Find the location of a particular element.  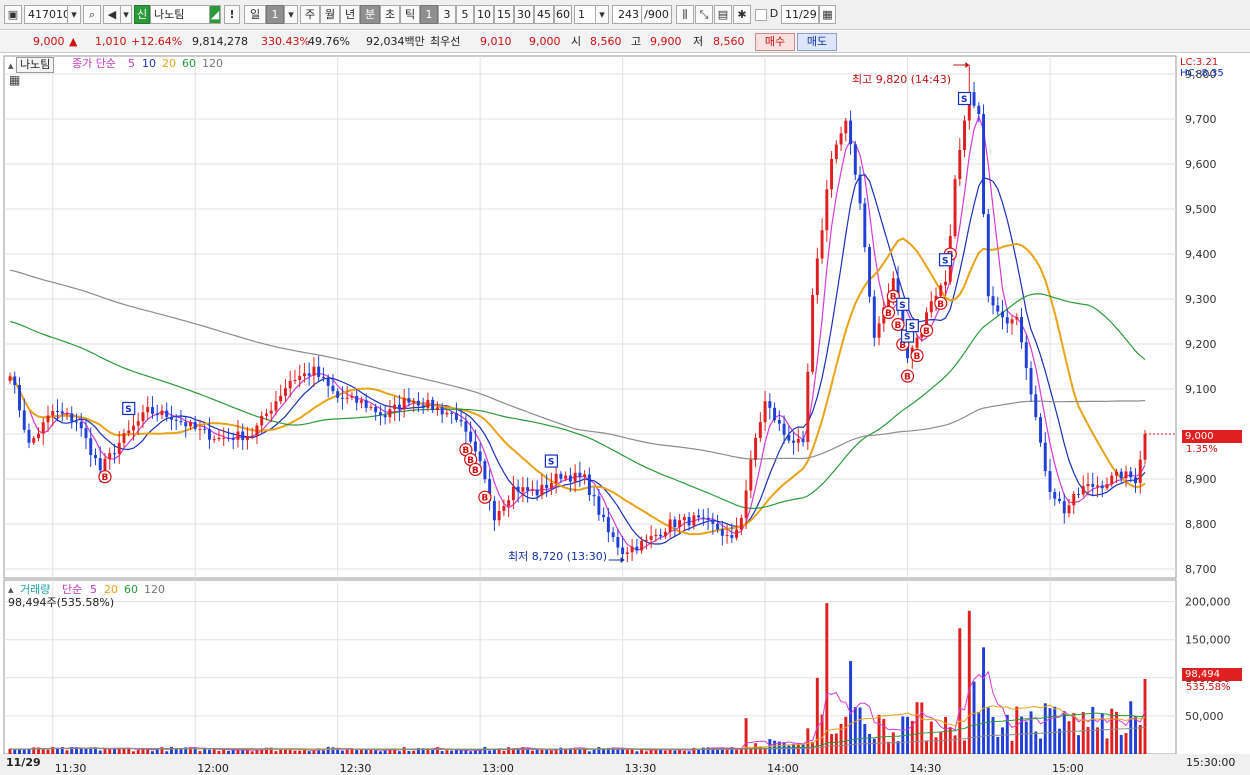

search-icon: ⌕ is located at coordinates (92, 14).